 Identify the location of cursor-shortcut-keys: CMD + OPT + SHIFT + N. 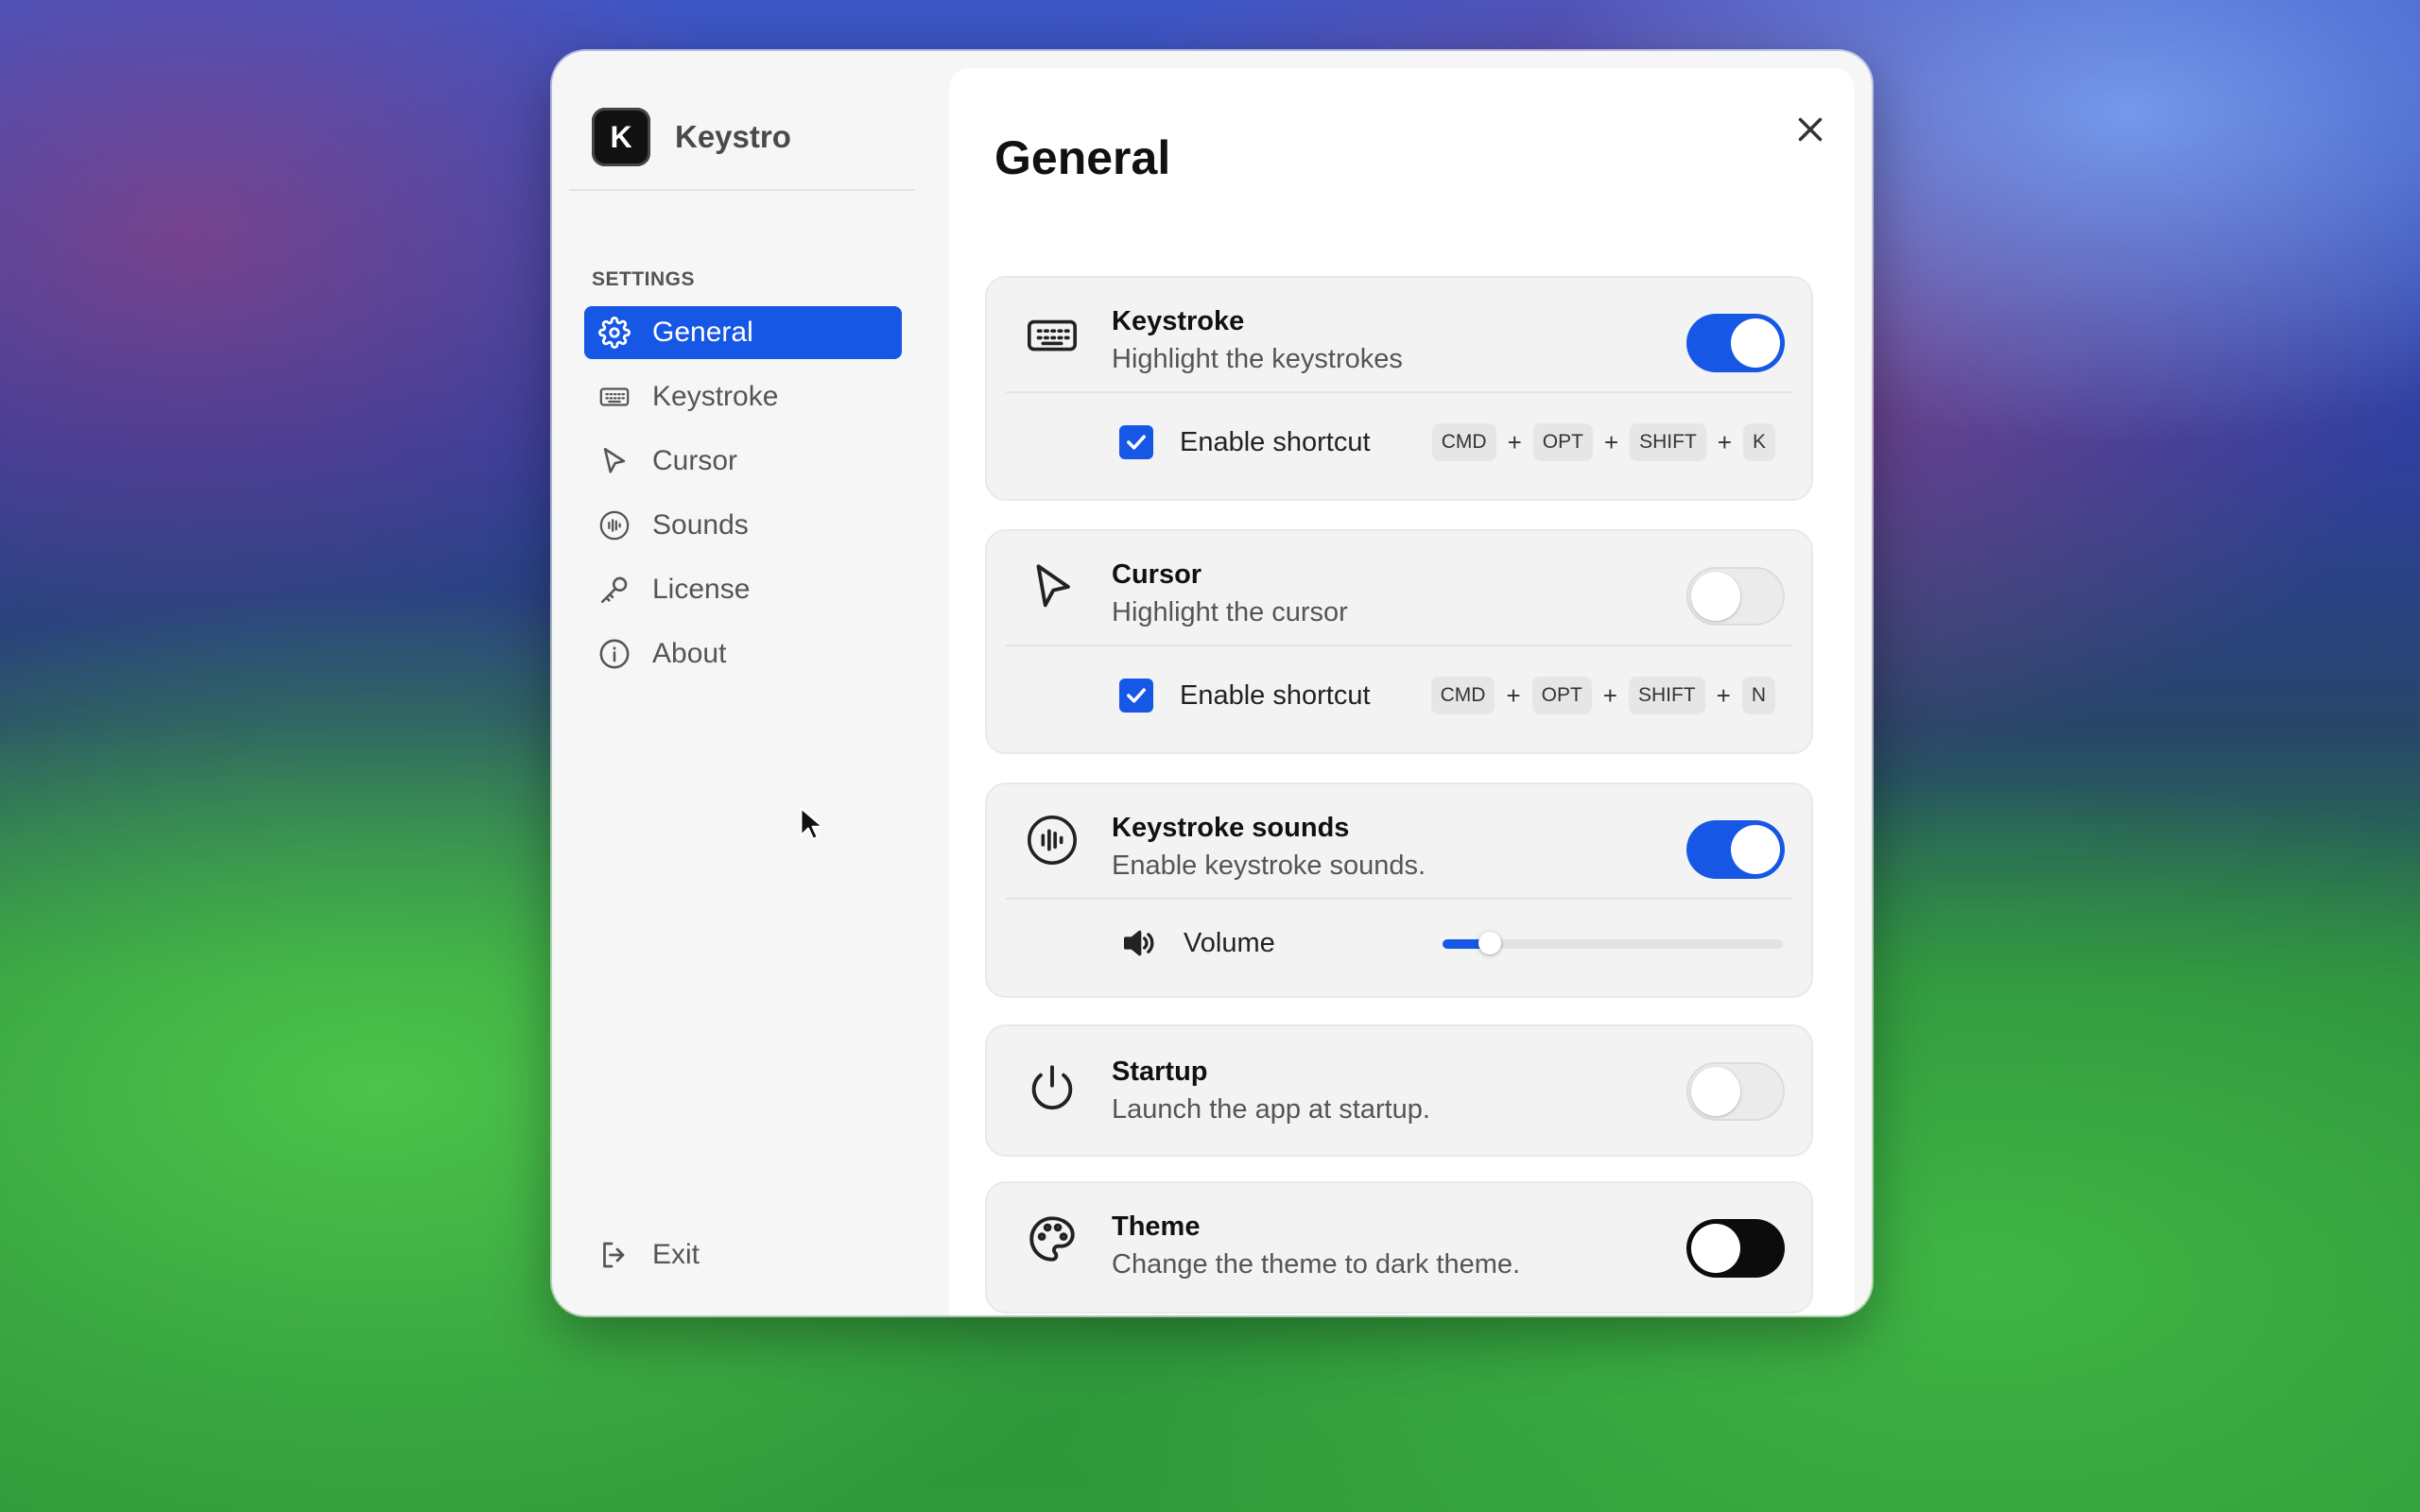
(1602, 695).